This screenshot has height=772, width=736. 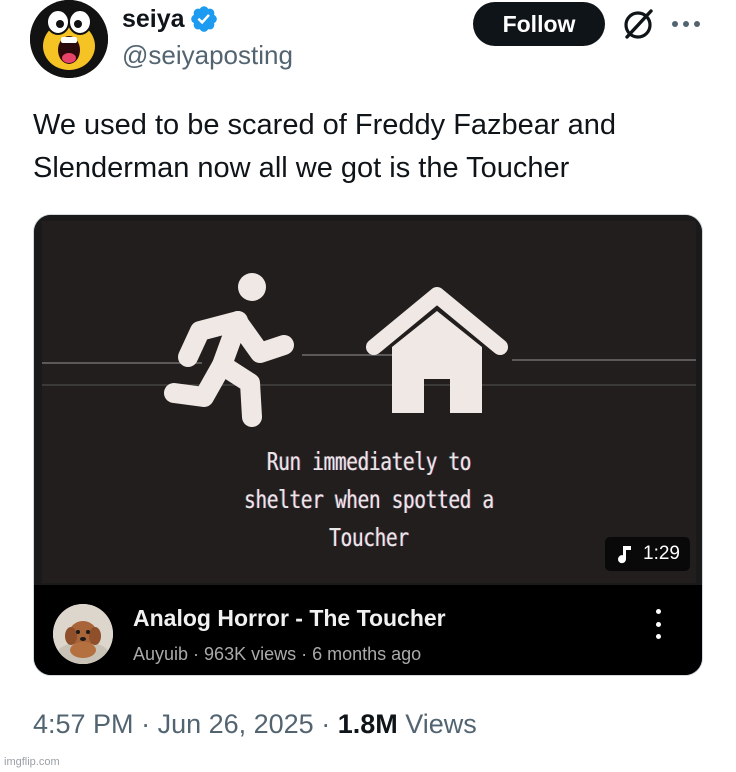 I want to click on channel-avatar, so click(x=83, y=634).